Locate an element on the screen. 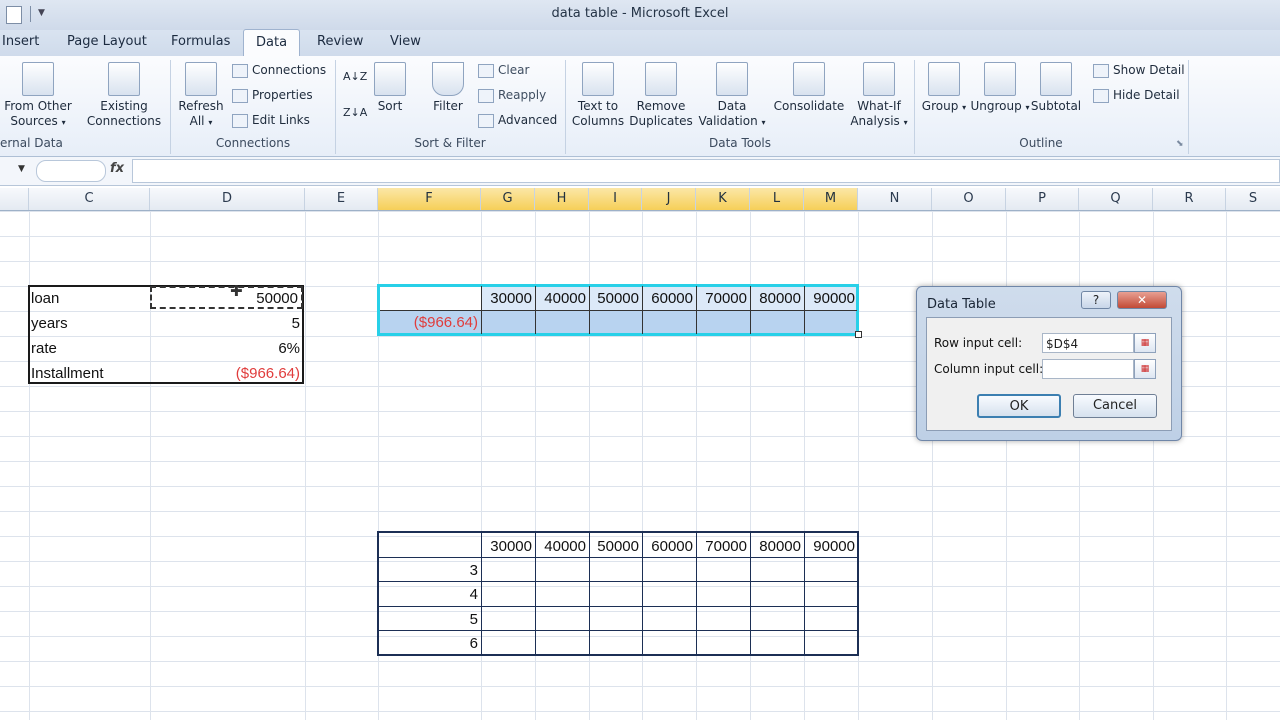 This screenshot has width=1280, height=720. cancel-button: Cancel is located at coordinates (1115, 406).